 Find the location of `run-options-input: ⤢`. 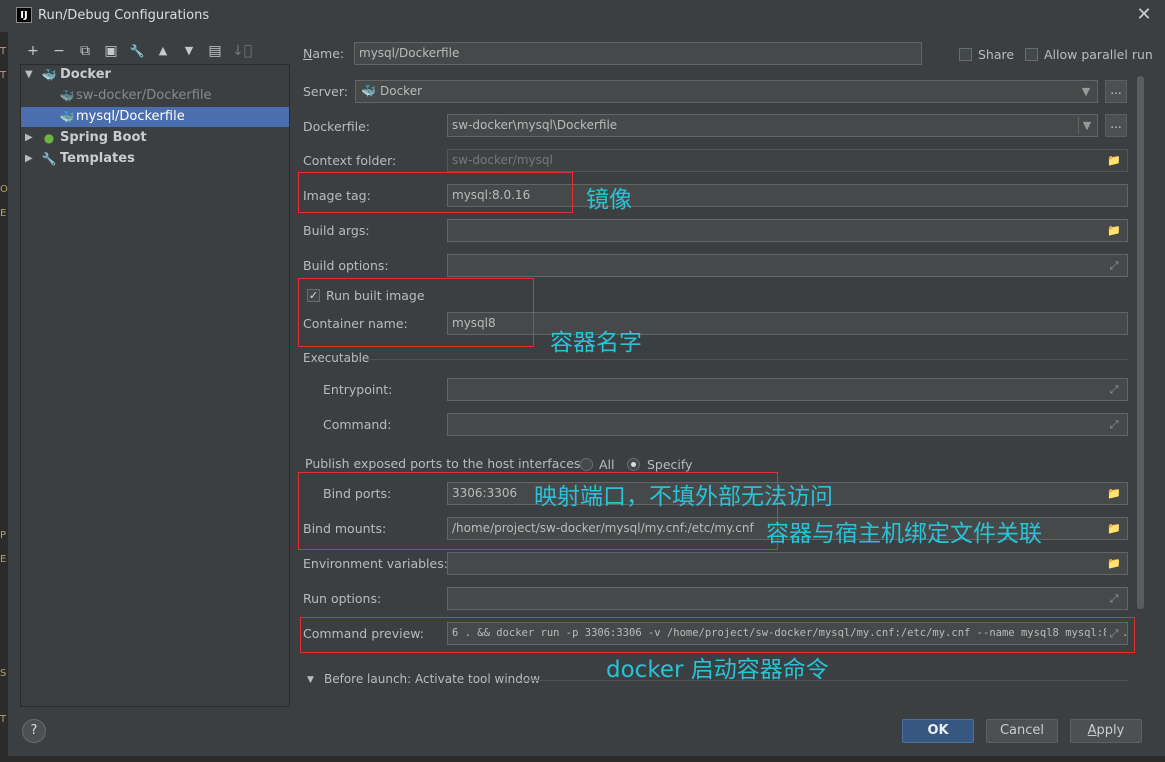

run-options-input: ⤢ is located at coordinates (787, 598).